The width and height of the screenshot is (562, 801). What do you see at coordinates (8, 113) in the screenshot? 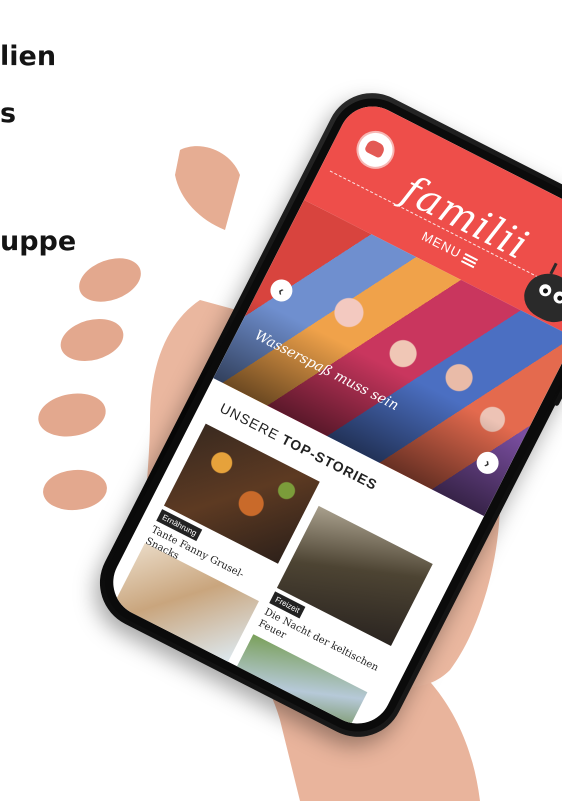
I see `side-heading-line-2: s` at bounding box center [8, 113].